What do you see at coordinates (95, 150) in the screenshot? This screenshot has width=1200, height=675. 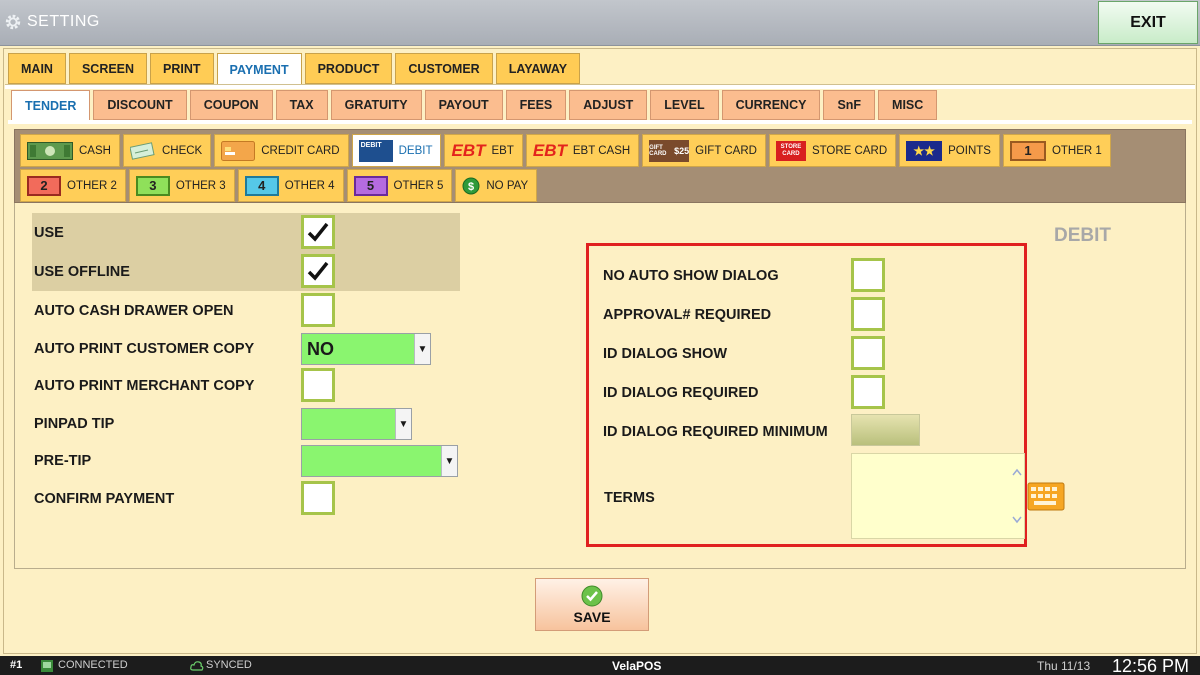 I see `payment-type-label: CASH` at bounding box center [95, 150].